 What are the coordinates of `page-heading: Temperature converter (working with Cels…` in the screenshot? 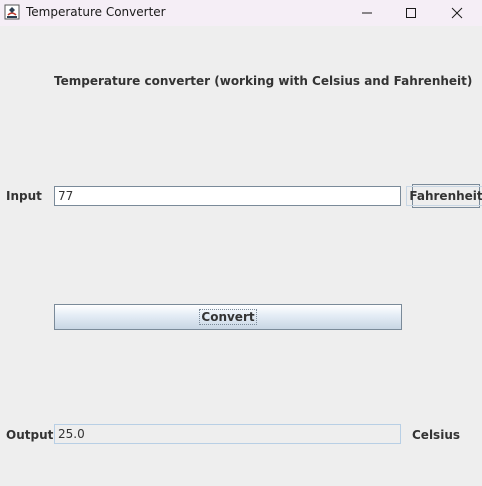 It's located at (263, 81).